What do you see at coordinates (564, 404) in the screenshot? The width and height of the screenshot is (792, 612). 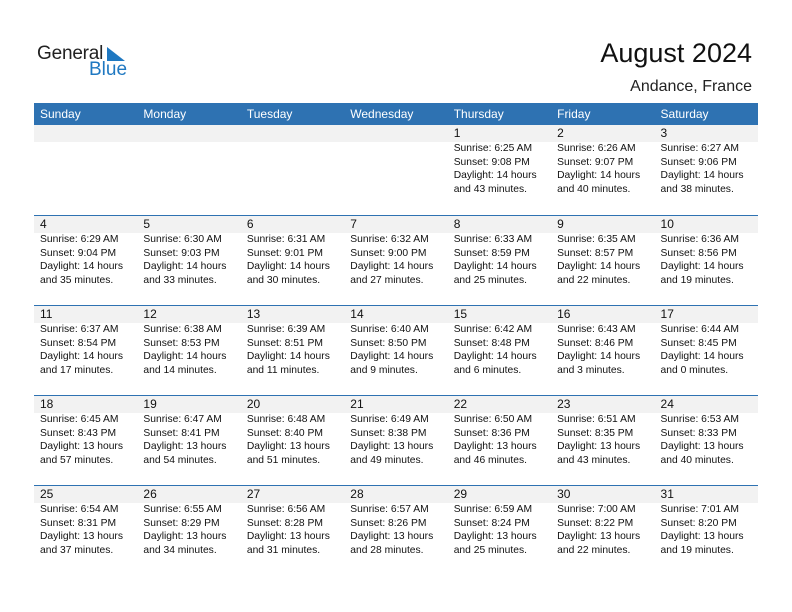 I see `day-number: 23` at bounding box center [564, 404].